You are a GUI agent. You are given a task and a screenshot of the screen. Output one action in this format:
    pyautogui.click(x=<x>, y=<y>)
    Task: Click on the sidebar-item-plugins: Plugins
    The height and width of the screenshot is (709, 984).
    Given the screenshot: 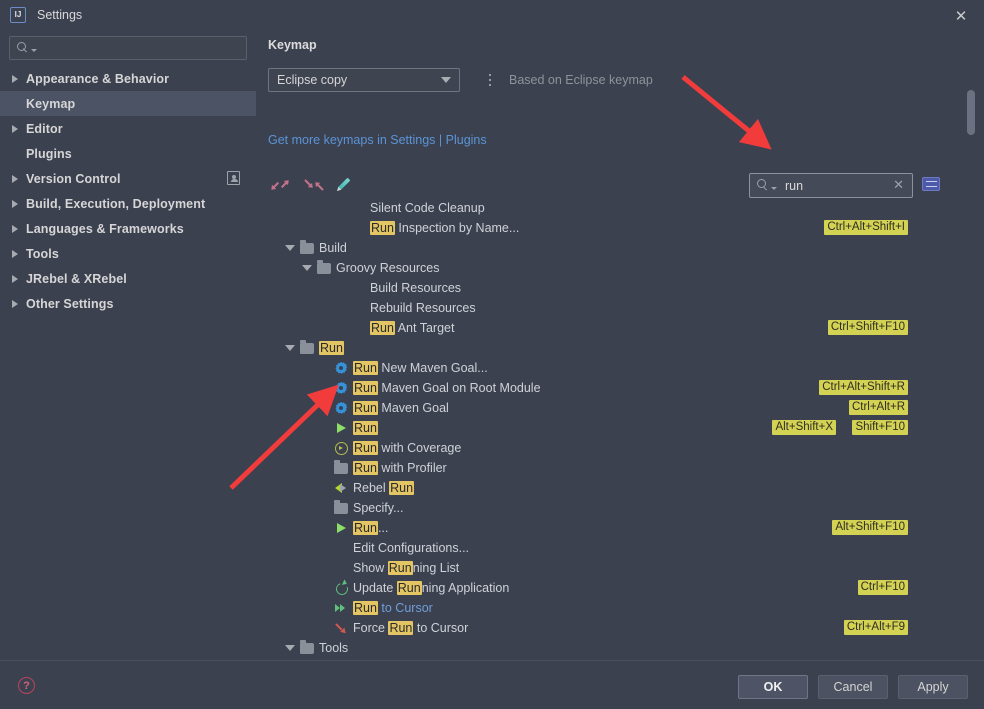 What is the action you would take?
    pyautogui.click(x=128, y=153)
    